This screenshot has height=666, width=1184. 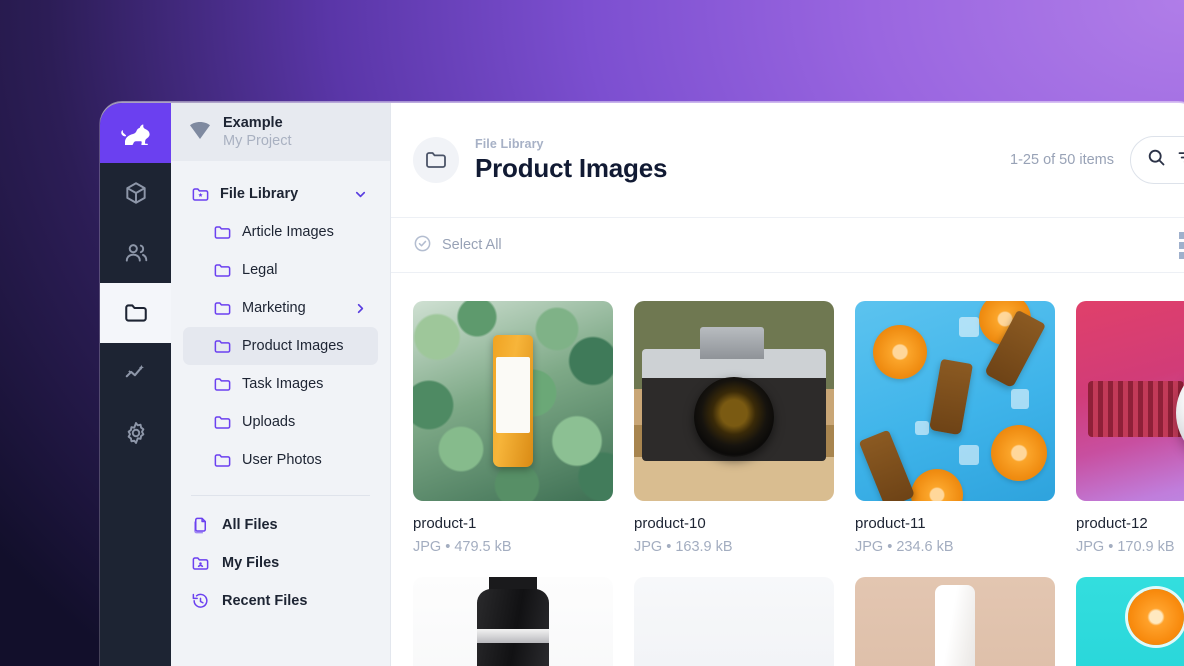 I want to click on select-all-label: Select All, so click(x=472, y=245).